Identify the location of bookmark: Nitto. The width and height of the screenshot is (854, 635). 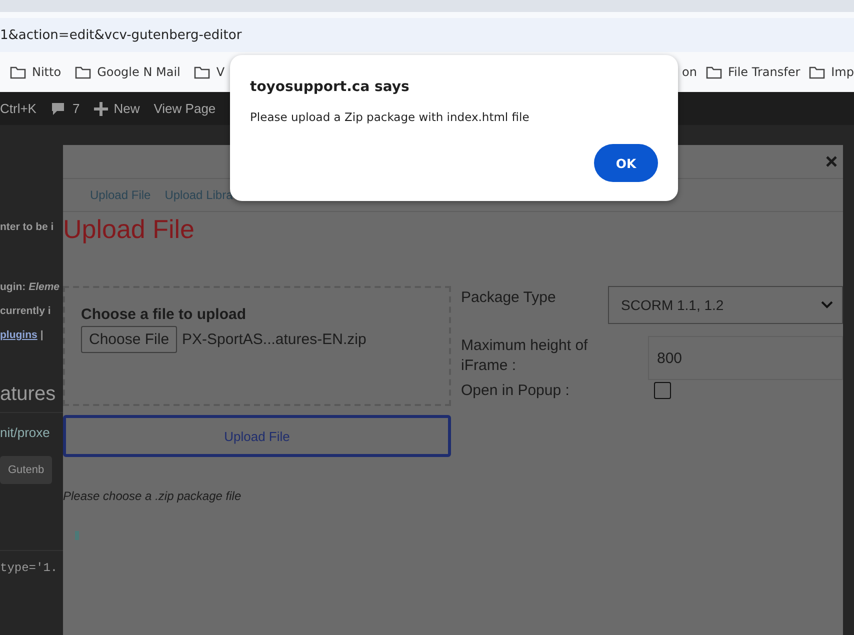
(36, 72).